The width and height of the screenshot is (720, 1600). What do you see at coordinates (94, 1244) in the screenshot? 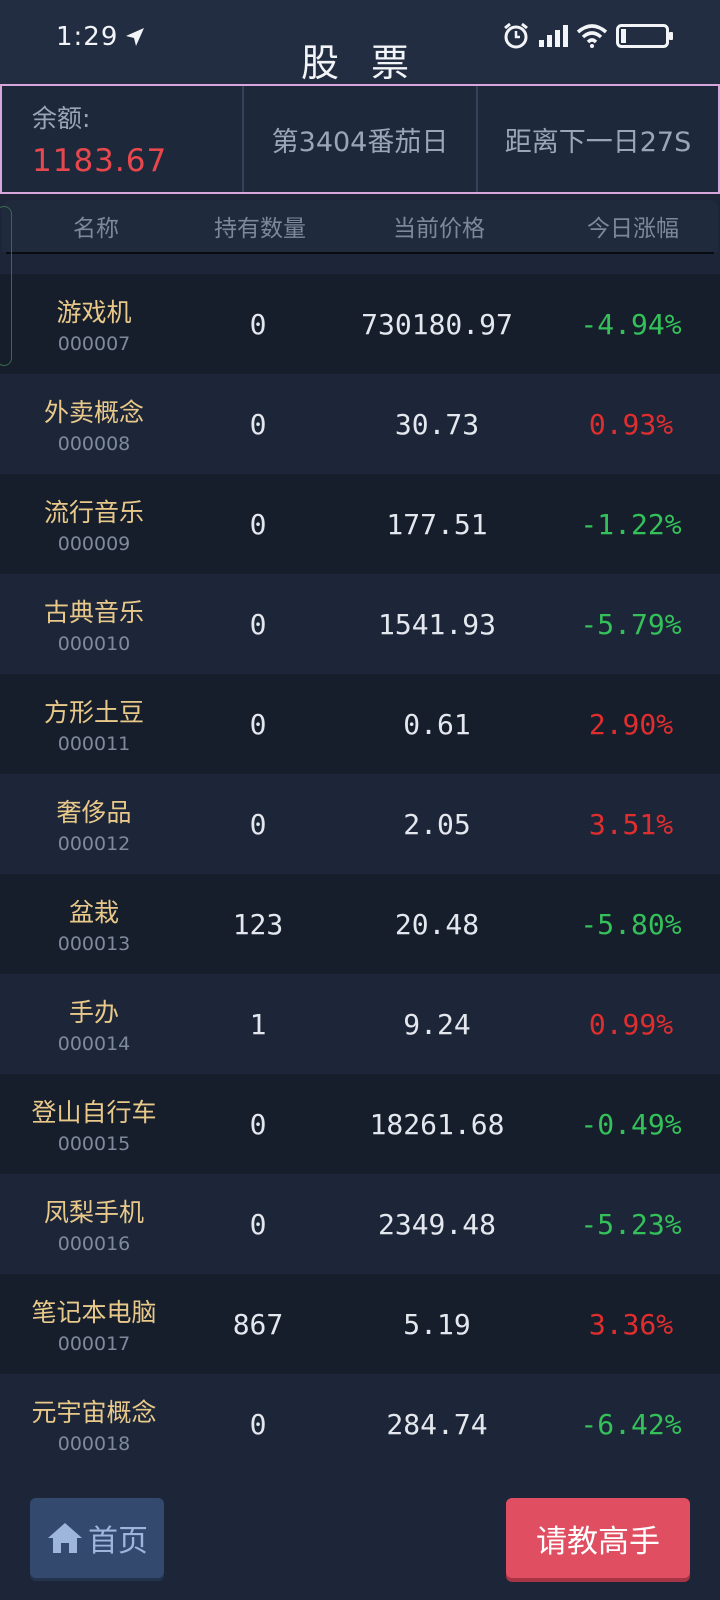
I see `stock-code: 000016` at bounding box center [94, 1244].